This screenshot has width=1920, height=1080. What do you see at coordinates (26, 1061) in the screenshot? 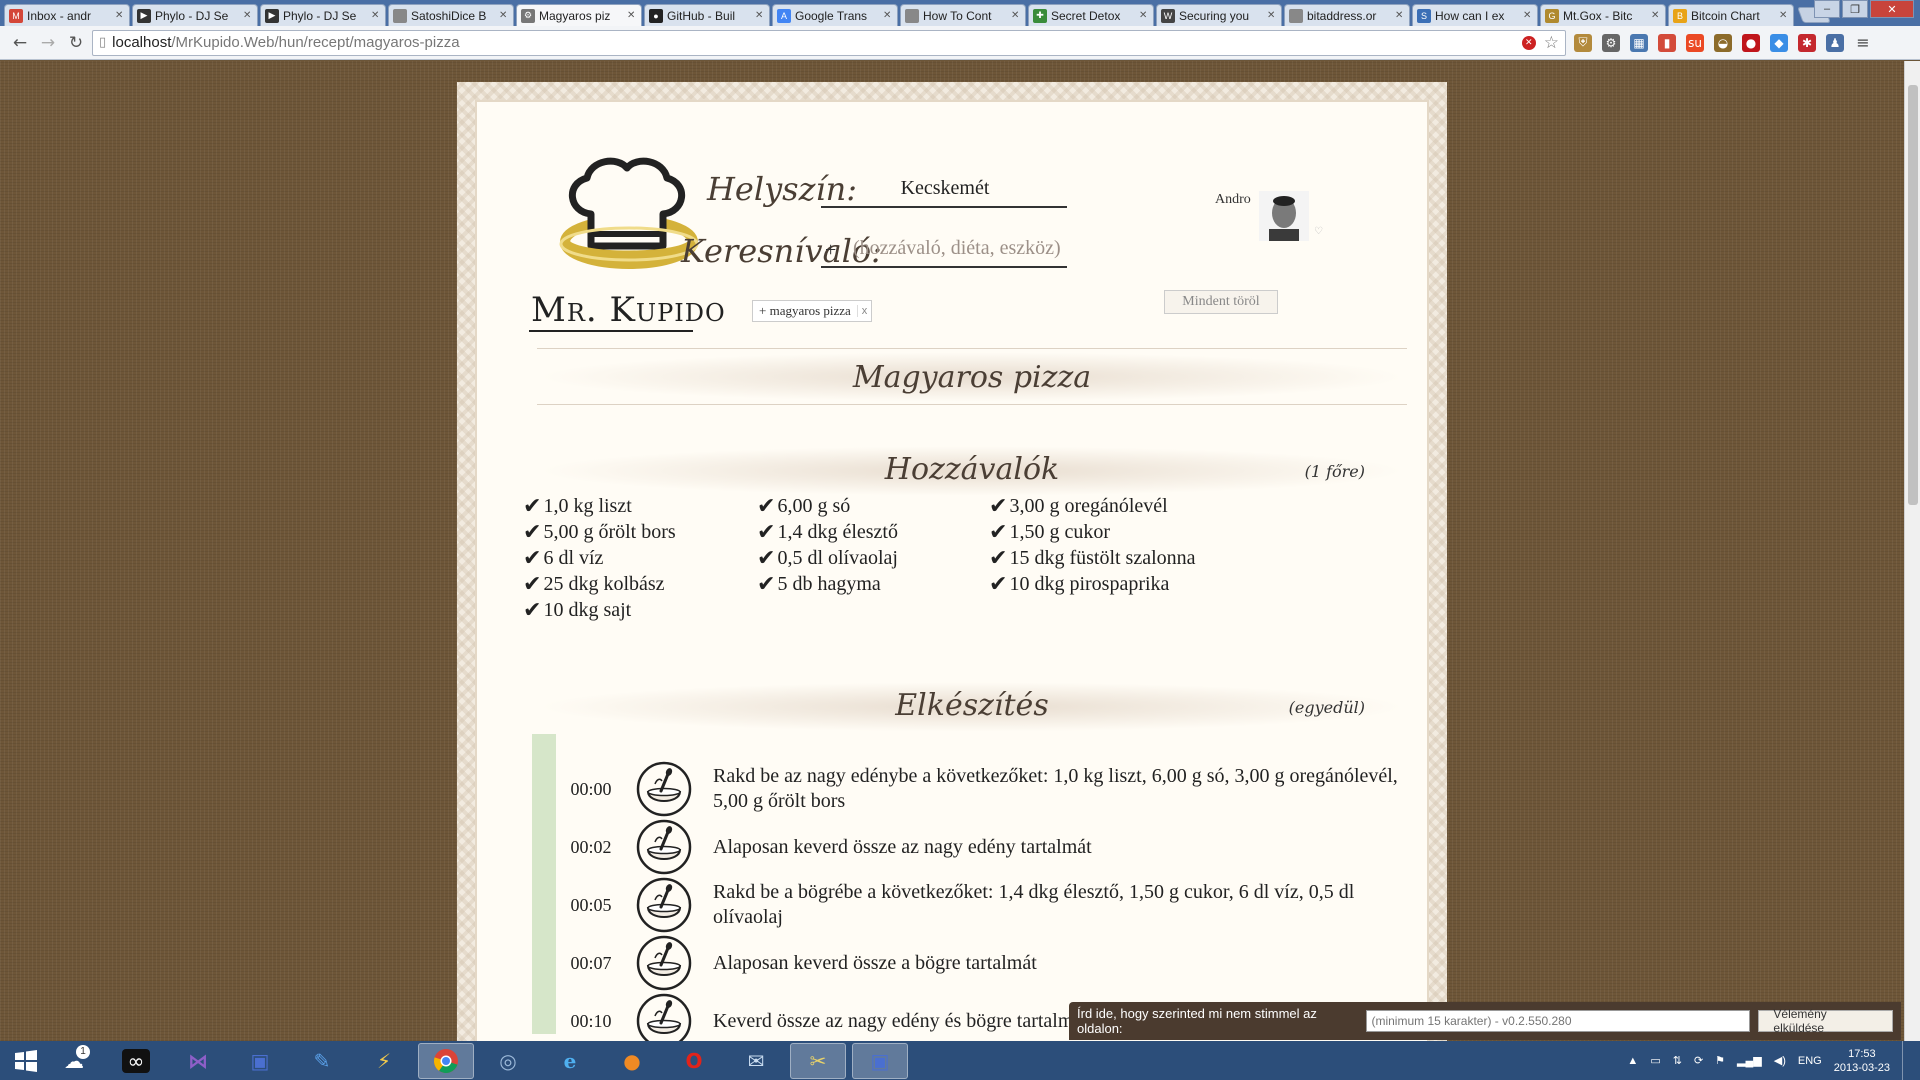
I see `start-button` at bounding box center [26, 1061].